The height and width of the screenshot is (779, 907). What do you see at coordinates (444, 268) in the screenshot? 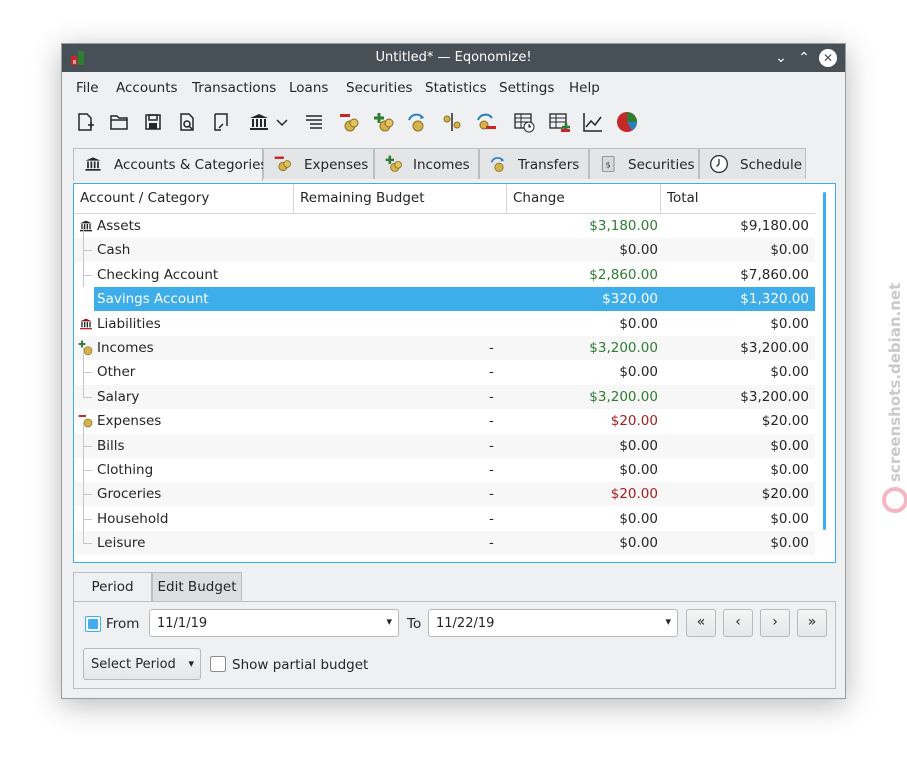
I see `tree-row-checking-account: Checking Account $2,860.00 $7,860.00` at bounding box center [444, 268].